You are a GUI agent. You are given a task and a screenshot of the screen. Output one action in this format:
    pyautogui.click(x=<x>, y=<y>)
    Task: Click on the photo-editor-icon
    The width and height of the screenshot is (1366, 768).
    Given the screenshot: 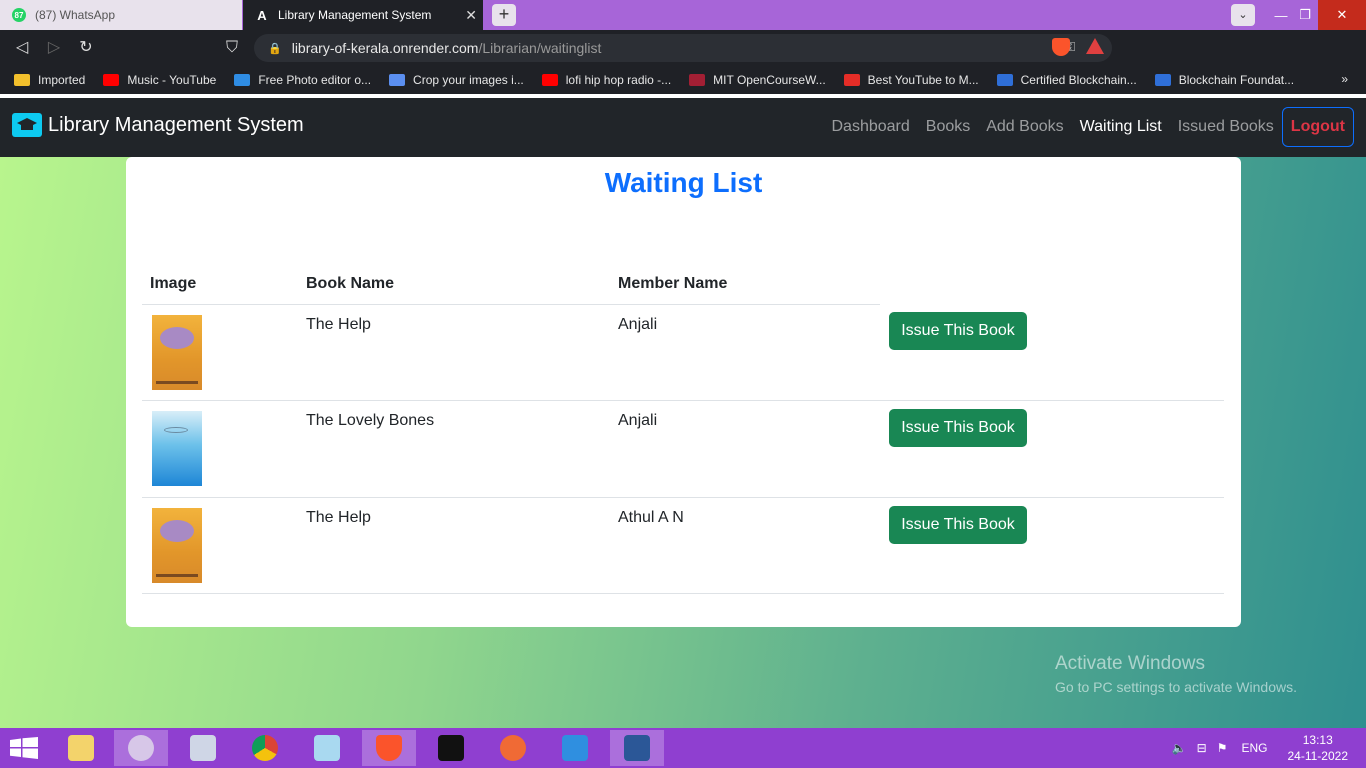 What is the action you would take?
    pyautogui.click(x=242, y=80)
    